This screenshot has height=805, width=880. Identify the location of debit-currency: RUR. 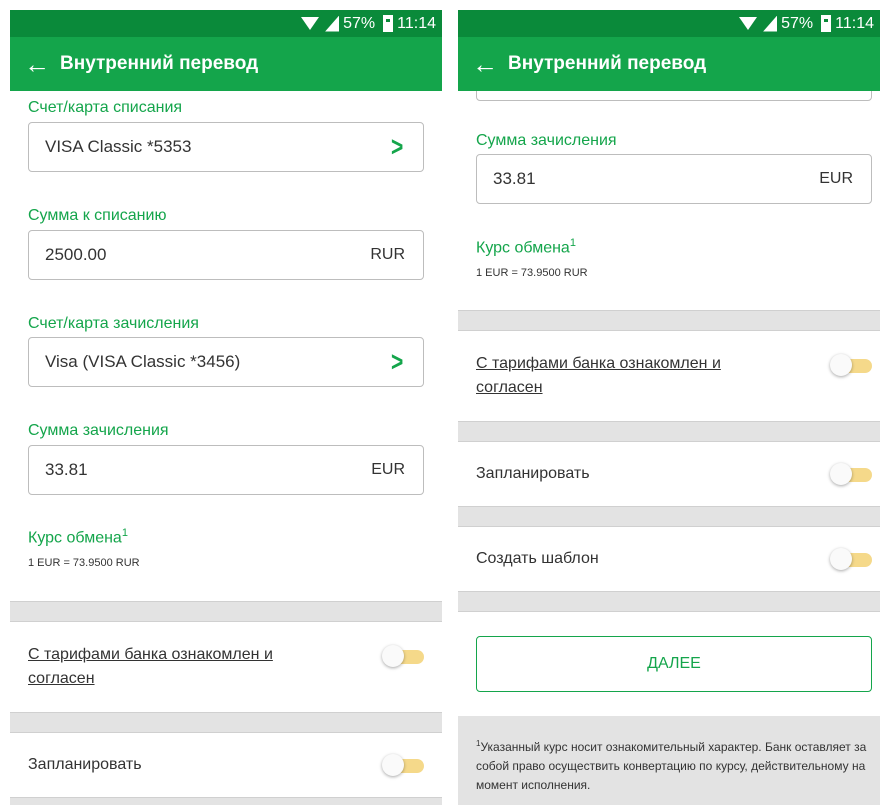
(387, 254).